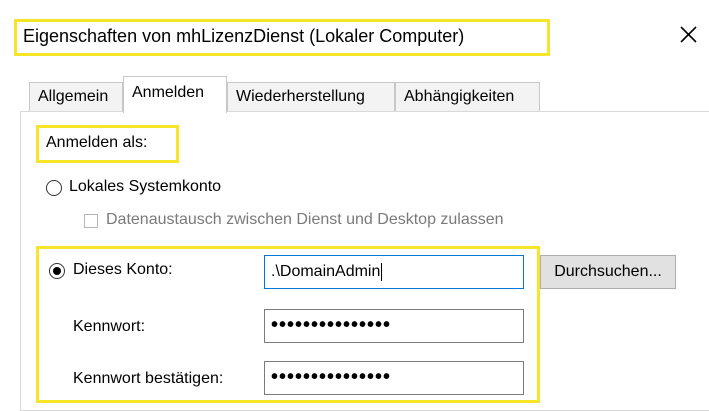 Image resolution: width=709 pixels, height=411 pixels. Describe the element at coordinates (689, 34) in the screenshot. I see `close-icon` at that location.